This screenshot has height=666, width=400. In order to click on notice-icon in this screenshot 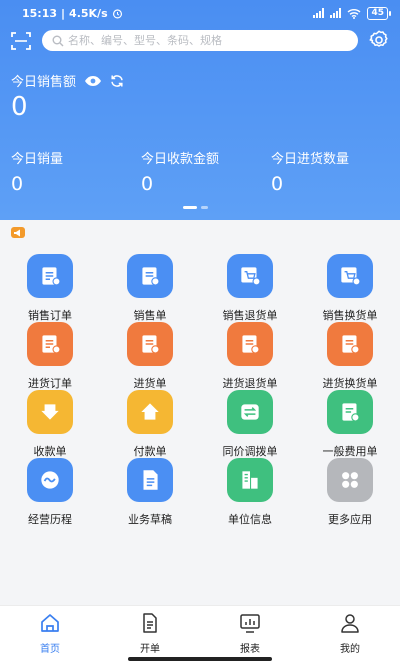, I will do `click(18, 232)`.